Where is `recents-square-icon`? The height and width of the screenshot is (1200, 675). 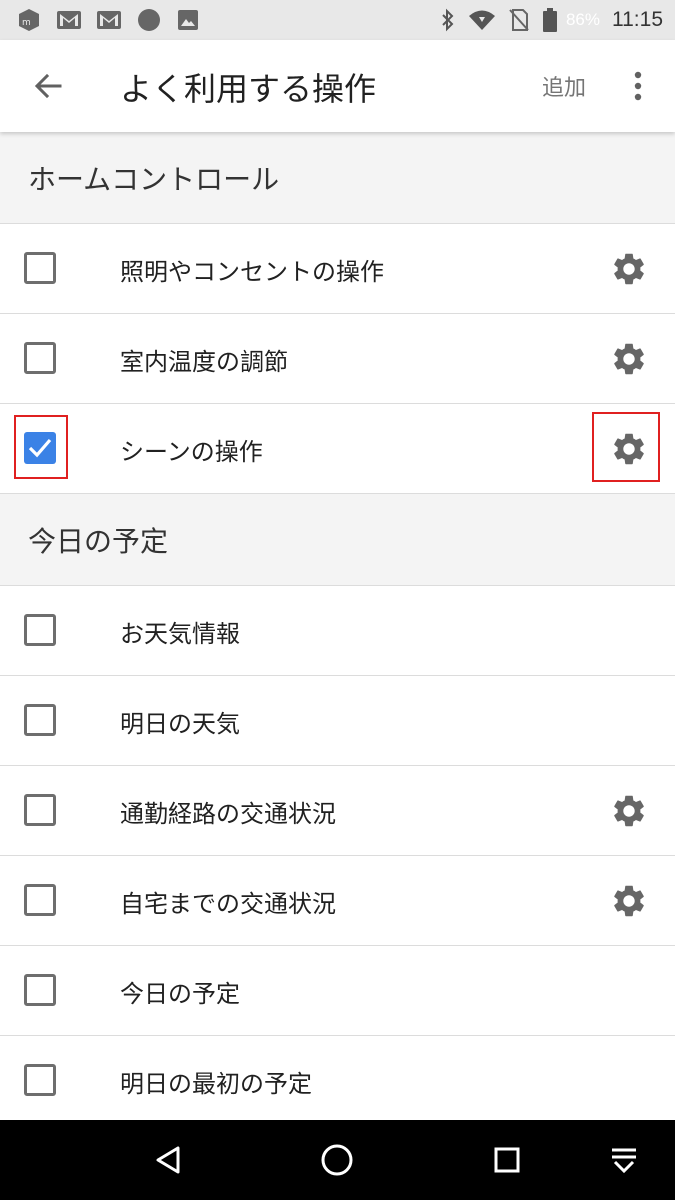
recents-square-icon is located at coordinates (507, 1160).